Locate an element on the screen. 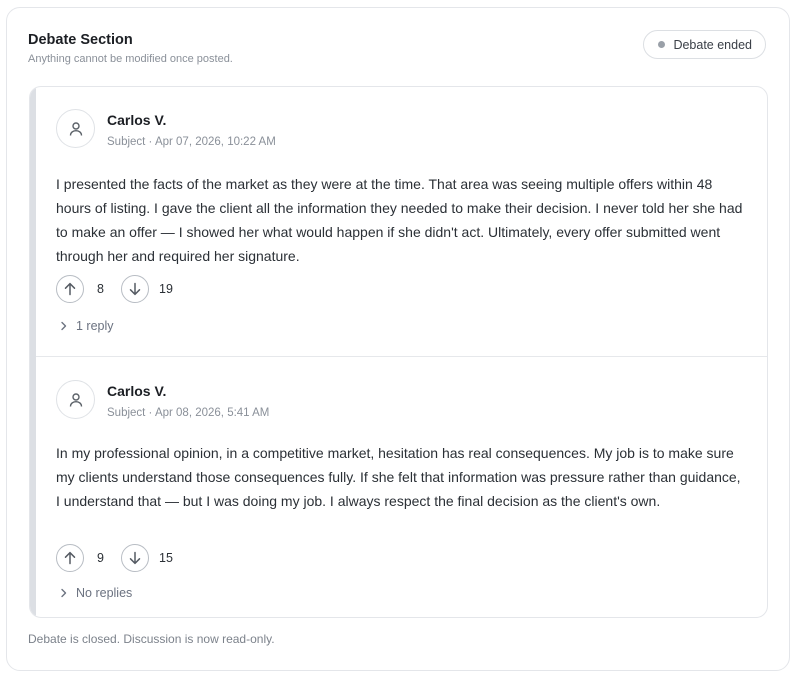  post-meta: Subject · Apr 08, 2026, 5:41 AM is located at coordinates (188, 413).